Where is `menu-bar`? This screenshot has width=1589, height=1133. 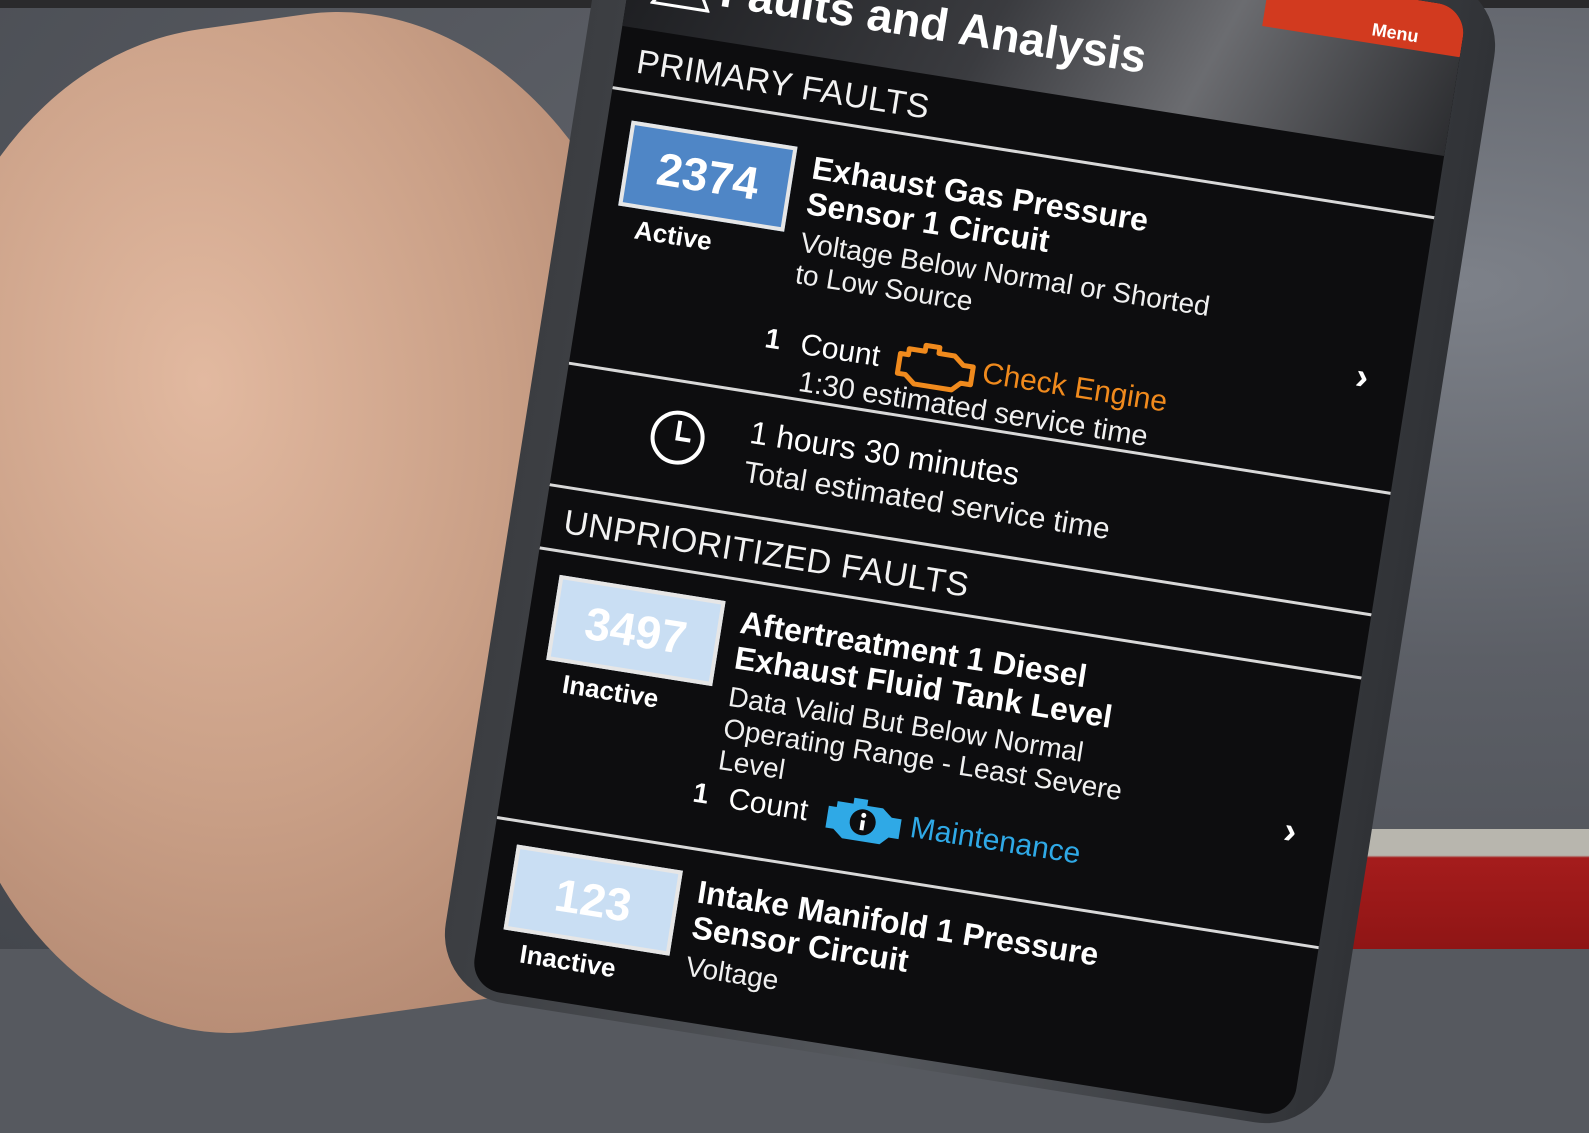 menu-bar is located at coordinates (1365, 29).